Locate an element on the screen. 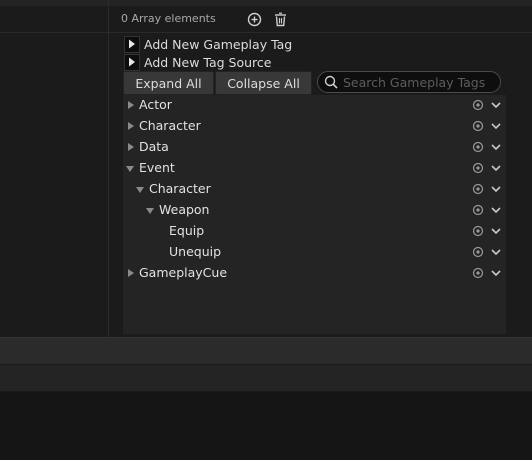 This screenshot has width=532, height=460. details-category-bar is located at coordinates (266, 378).